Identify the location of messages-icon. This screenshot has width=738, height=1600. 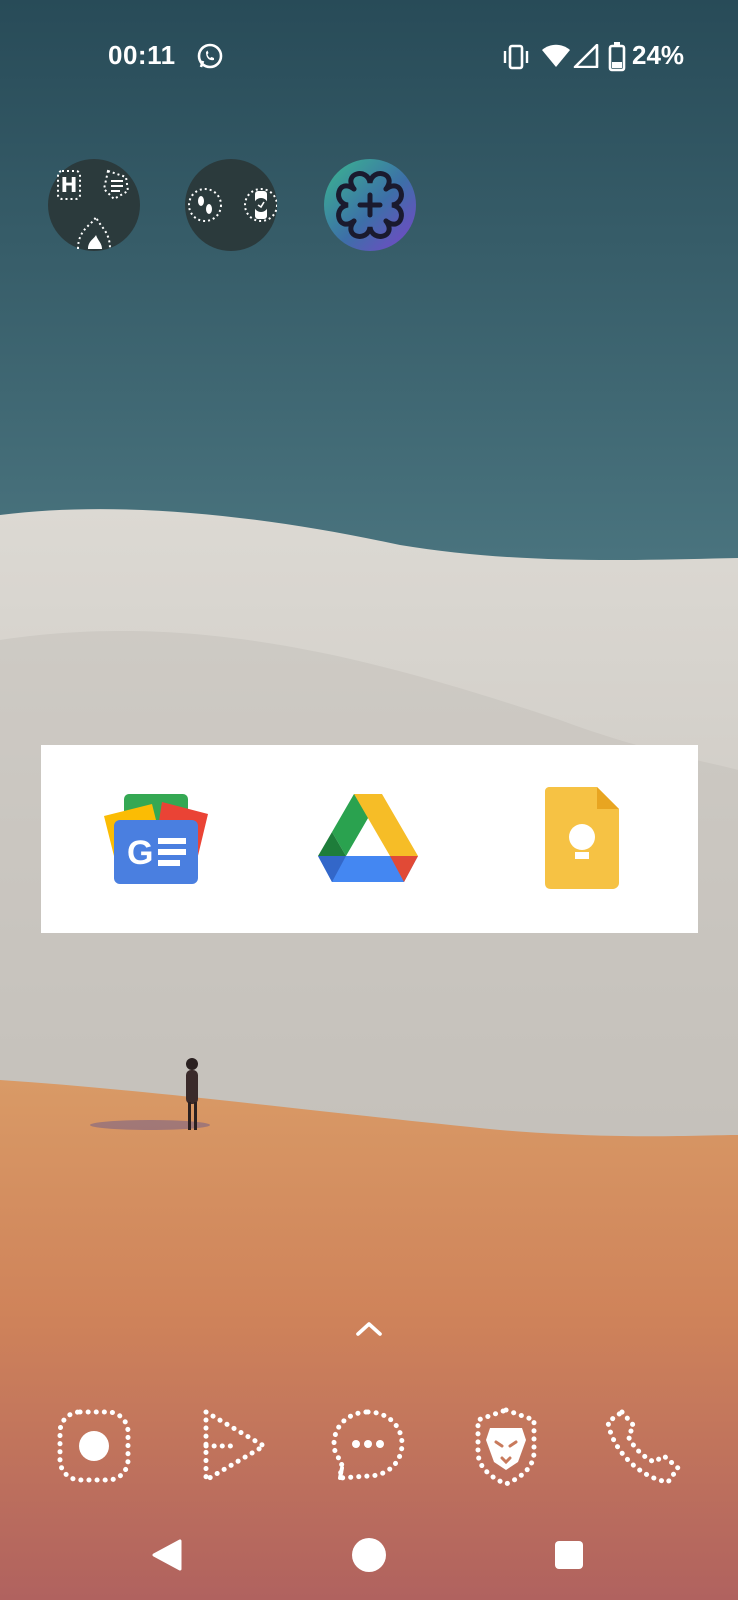
(368, 1446).